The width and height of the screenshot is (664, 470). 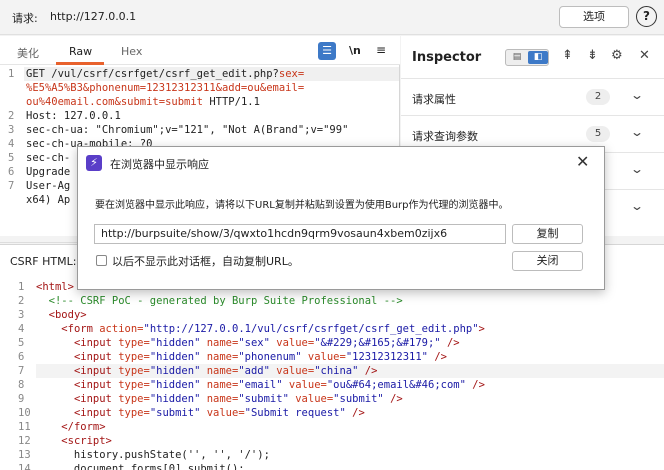 I want to click on html-line: <script>, so click(x=86, y=441).